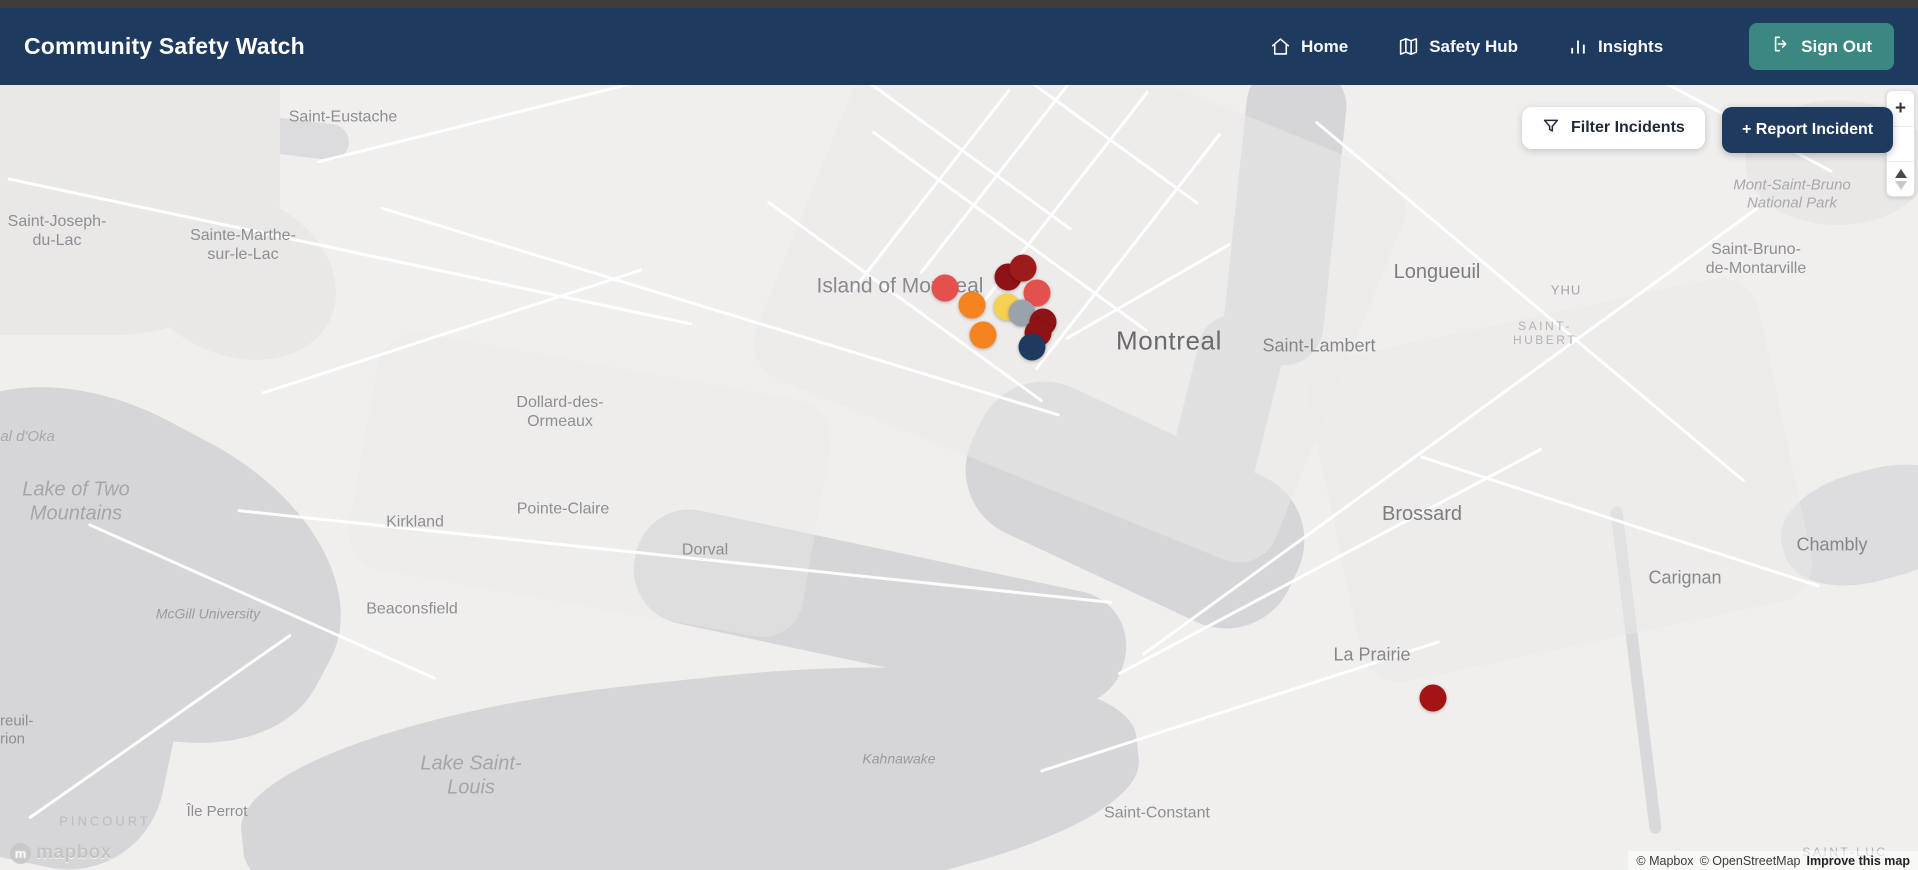  Describe the element at coordinates (74, 852) in the screenshot. I see `mapbox-logo-word: mapbox` at that location.